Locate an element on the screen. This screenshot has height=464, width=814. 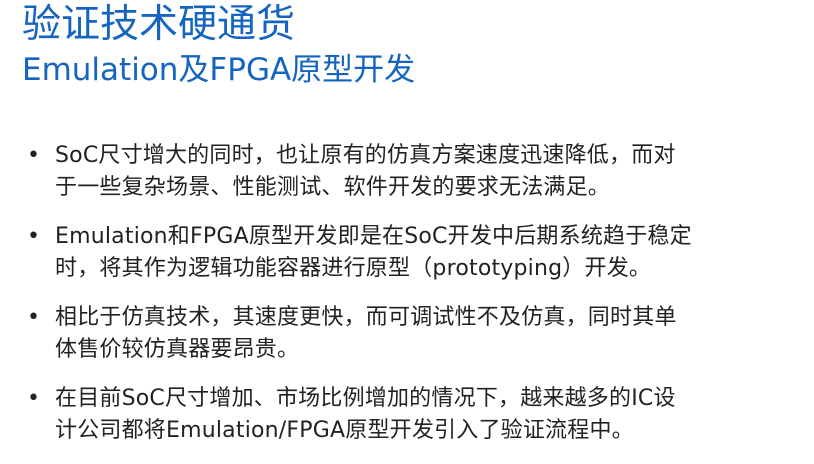
bullet-text-line: Emulation和FPGA原型开发即是在SoC开发中后期系统趋于稳定 is located at coordinates (373, 236).